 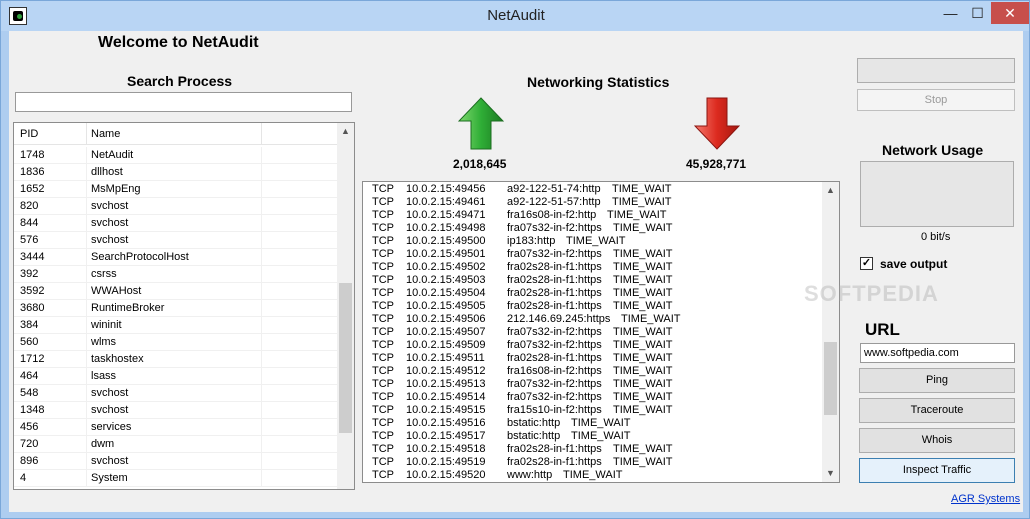 What do you see at coordinates (176, 393) in the screenshot?
I see `table-row: 548 svchost` at bounding box center [176, 393].